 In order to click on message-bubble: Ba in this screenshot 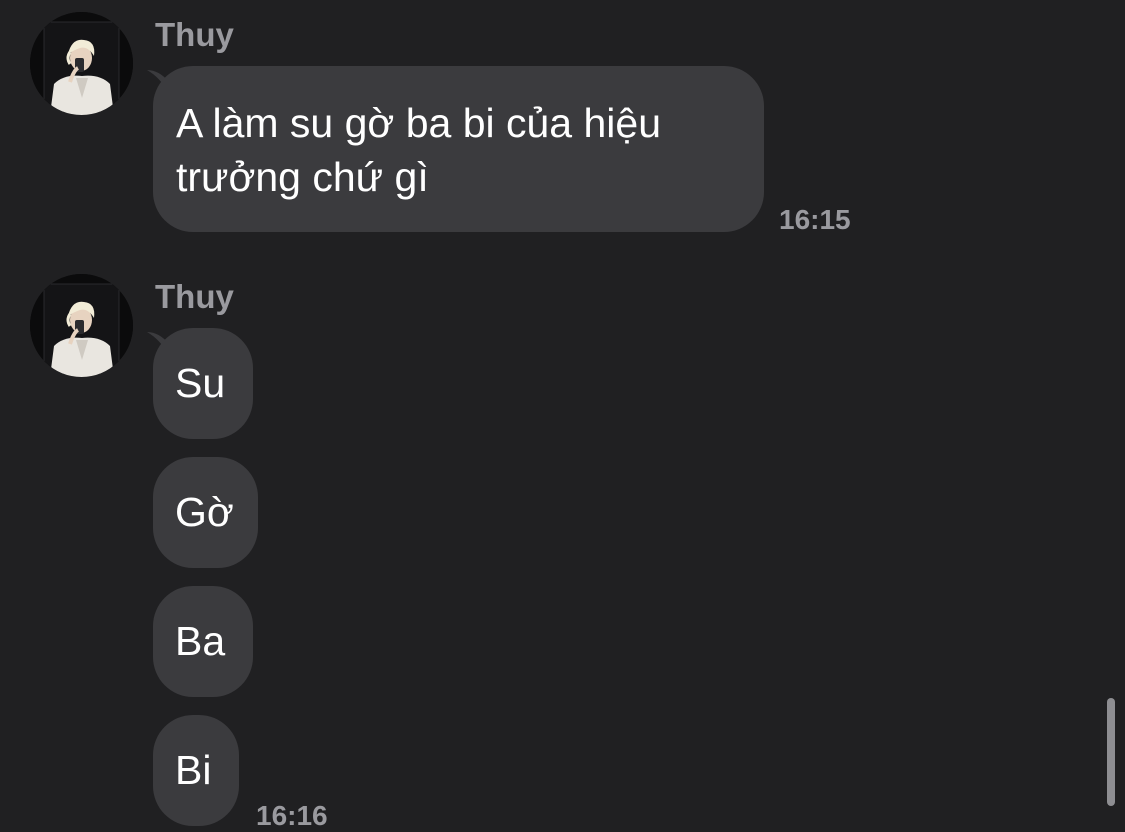, I will do `click(203, 641)`.